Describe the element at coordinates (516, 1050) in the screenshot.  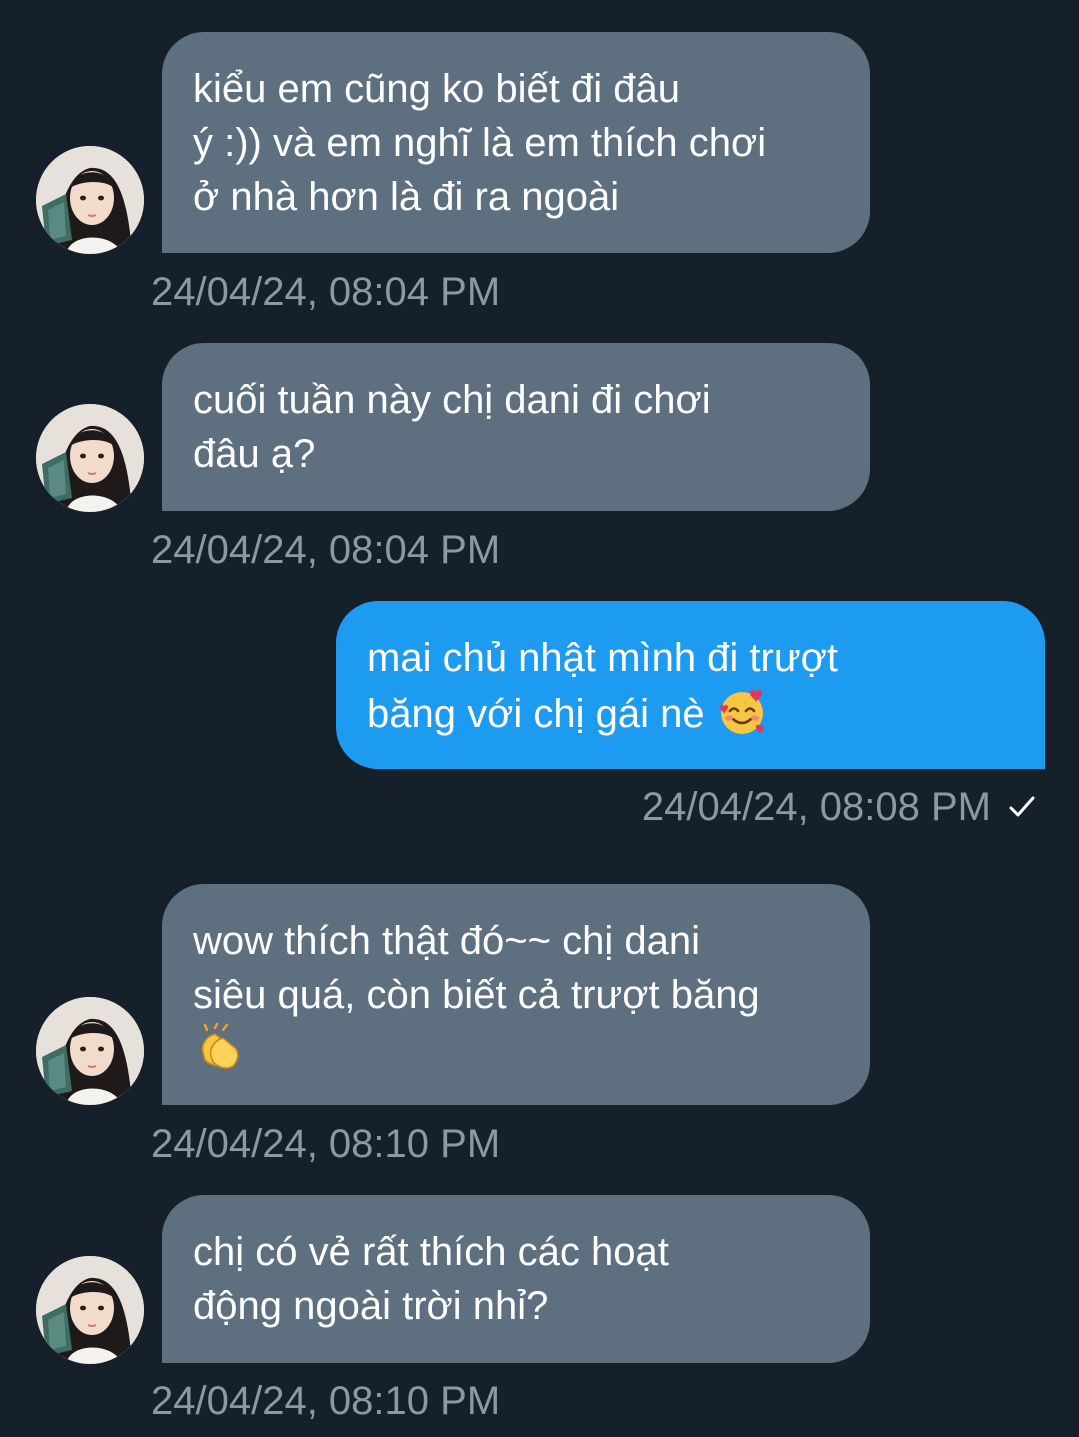
I see `emoji-line` at that location.